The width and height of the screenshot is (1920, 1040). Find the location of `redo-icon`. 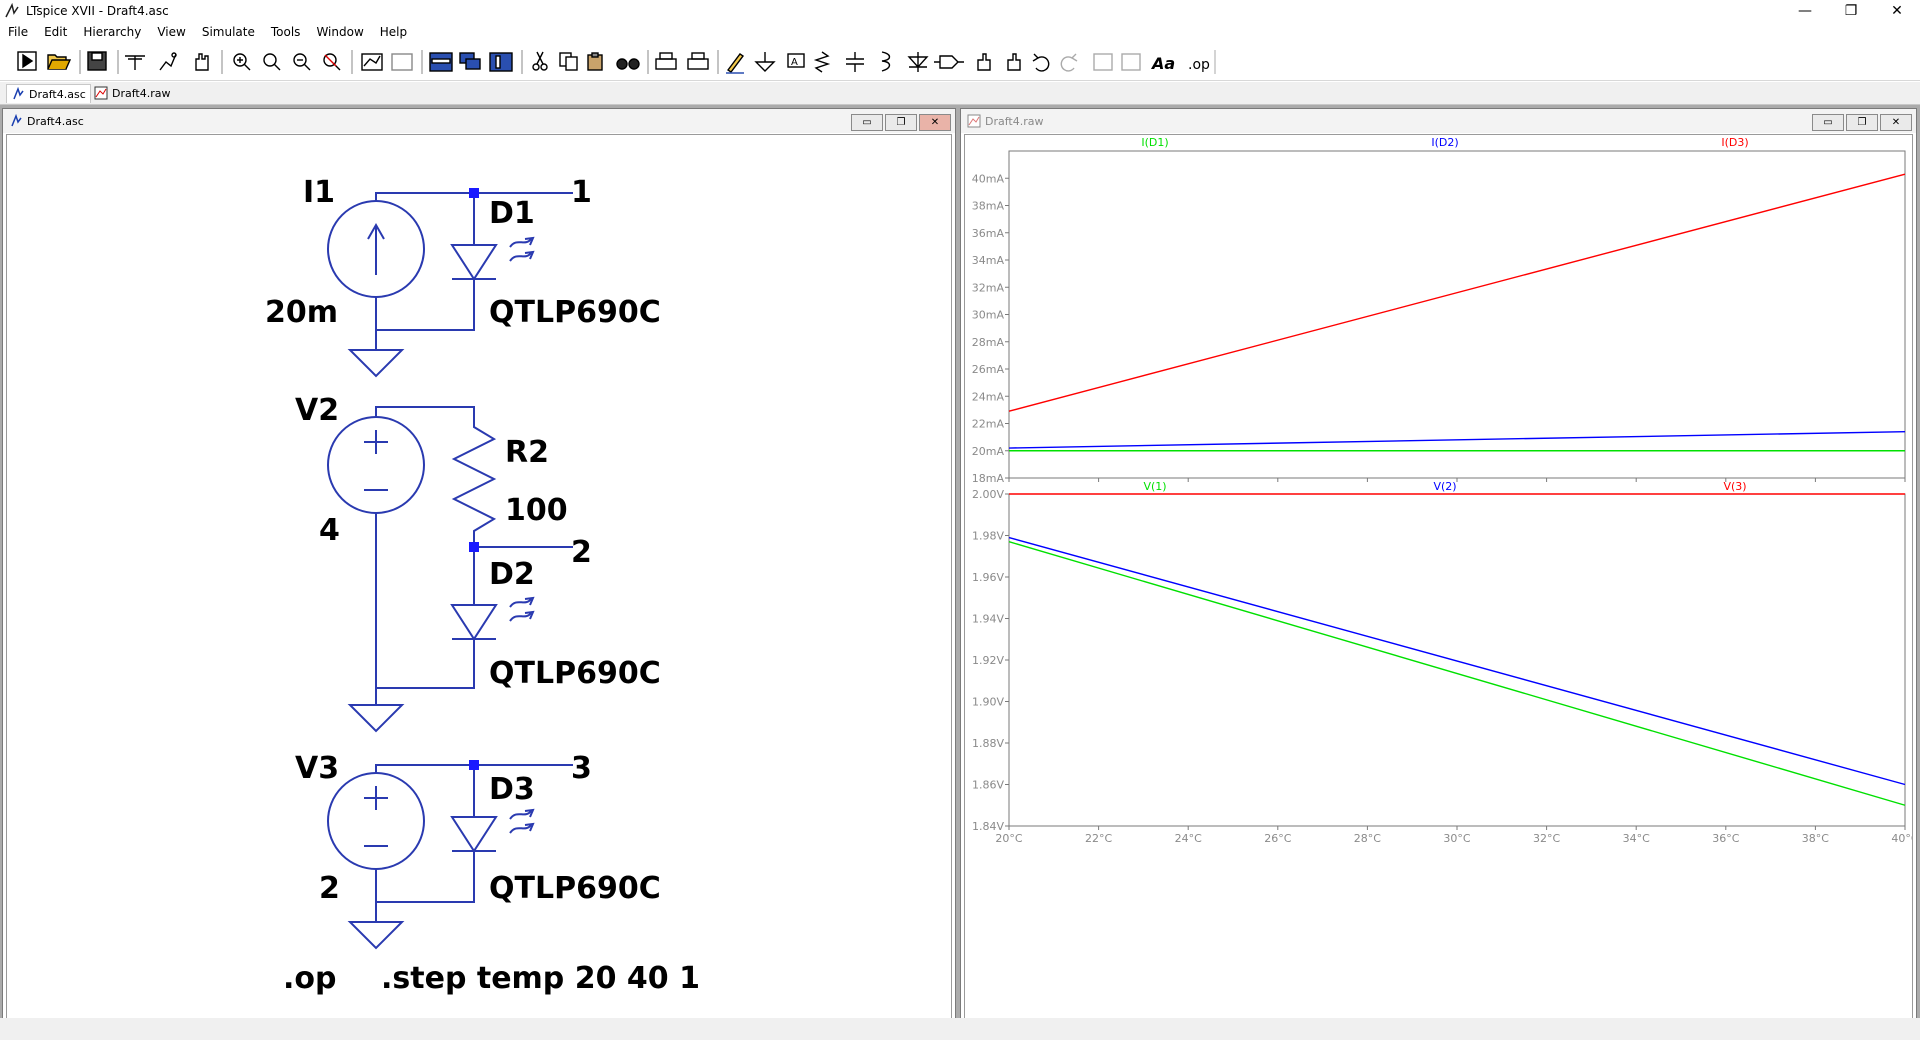

redo-icon is located at coordinates (1069, 62).